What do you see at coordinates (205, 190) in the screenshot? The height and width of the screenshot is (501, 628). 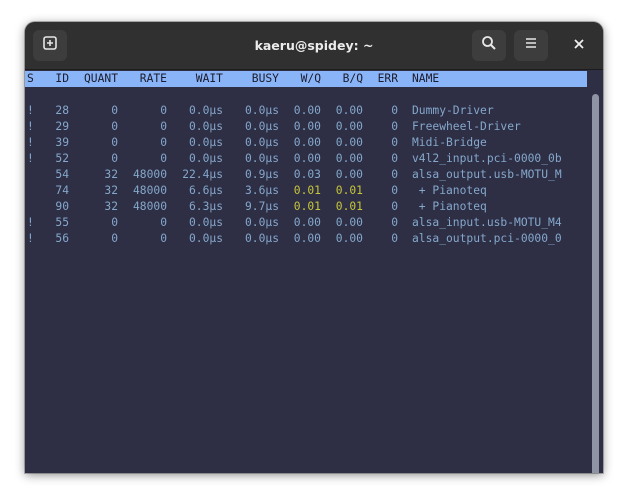 I see `cell-wait: 6.6µs` at bounding box center [205, 190].